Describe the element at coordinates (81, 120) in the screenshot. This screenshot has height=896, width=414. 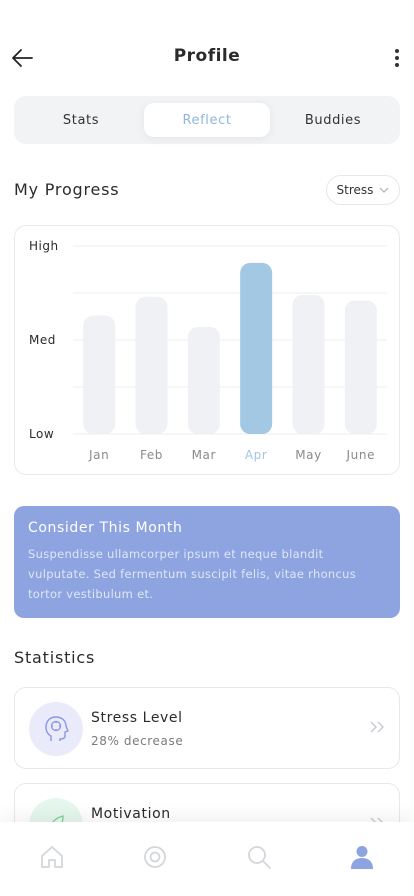
I see `tab-stats: Stats` at that location.